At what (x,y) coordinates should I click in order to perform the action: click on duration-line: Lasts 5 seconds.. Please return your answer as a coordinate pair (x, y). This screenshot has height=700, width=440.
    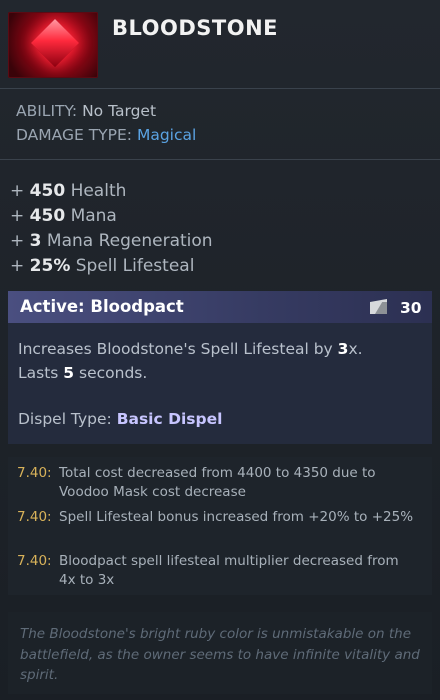
    Looking at the image, I should click on (220, 373).